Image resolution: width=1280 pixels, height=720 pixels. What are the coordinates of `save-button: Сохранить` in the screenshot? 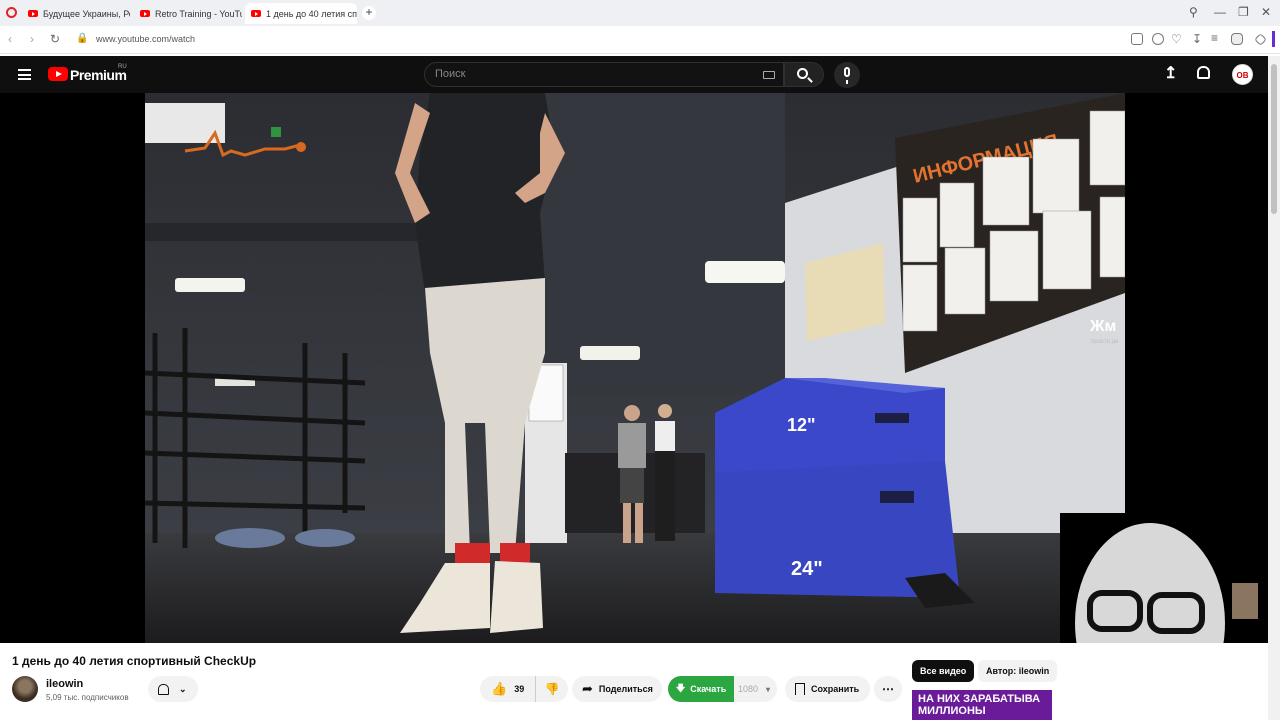 It's located at (827, 689).